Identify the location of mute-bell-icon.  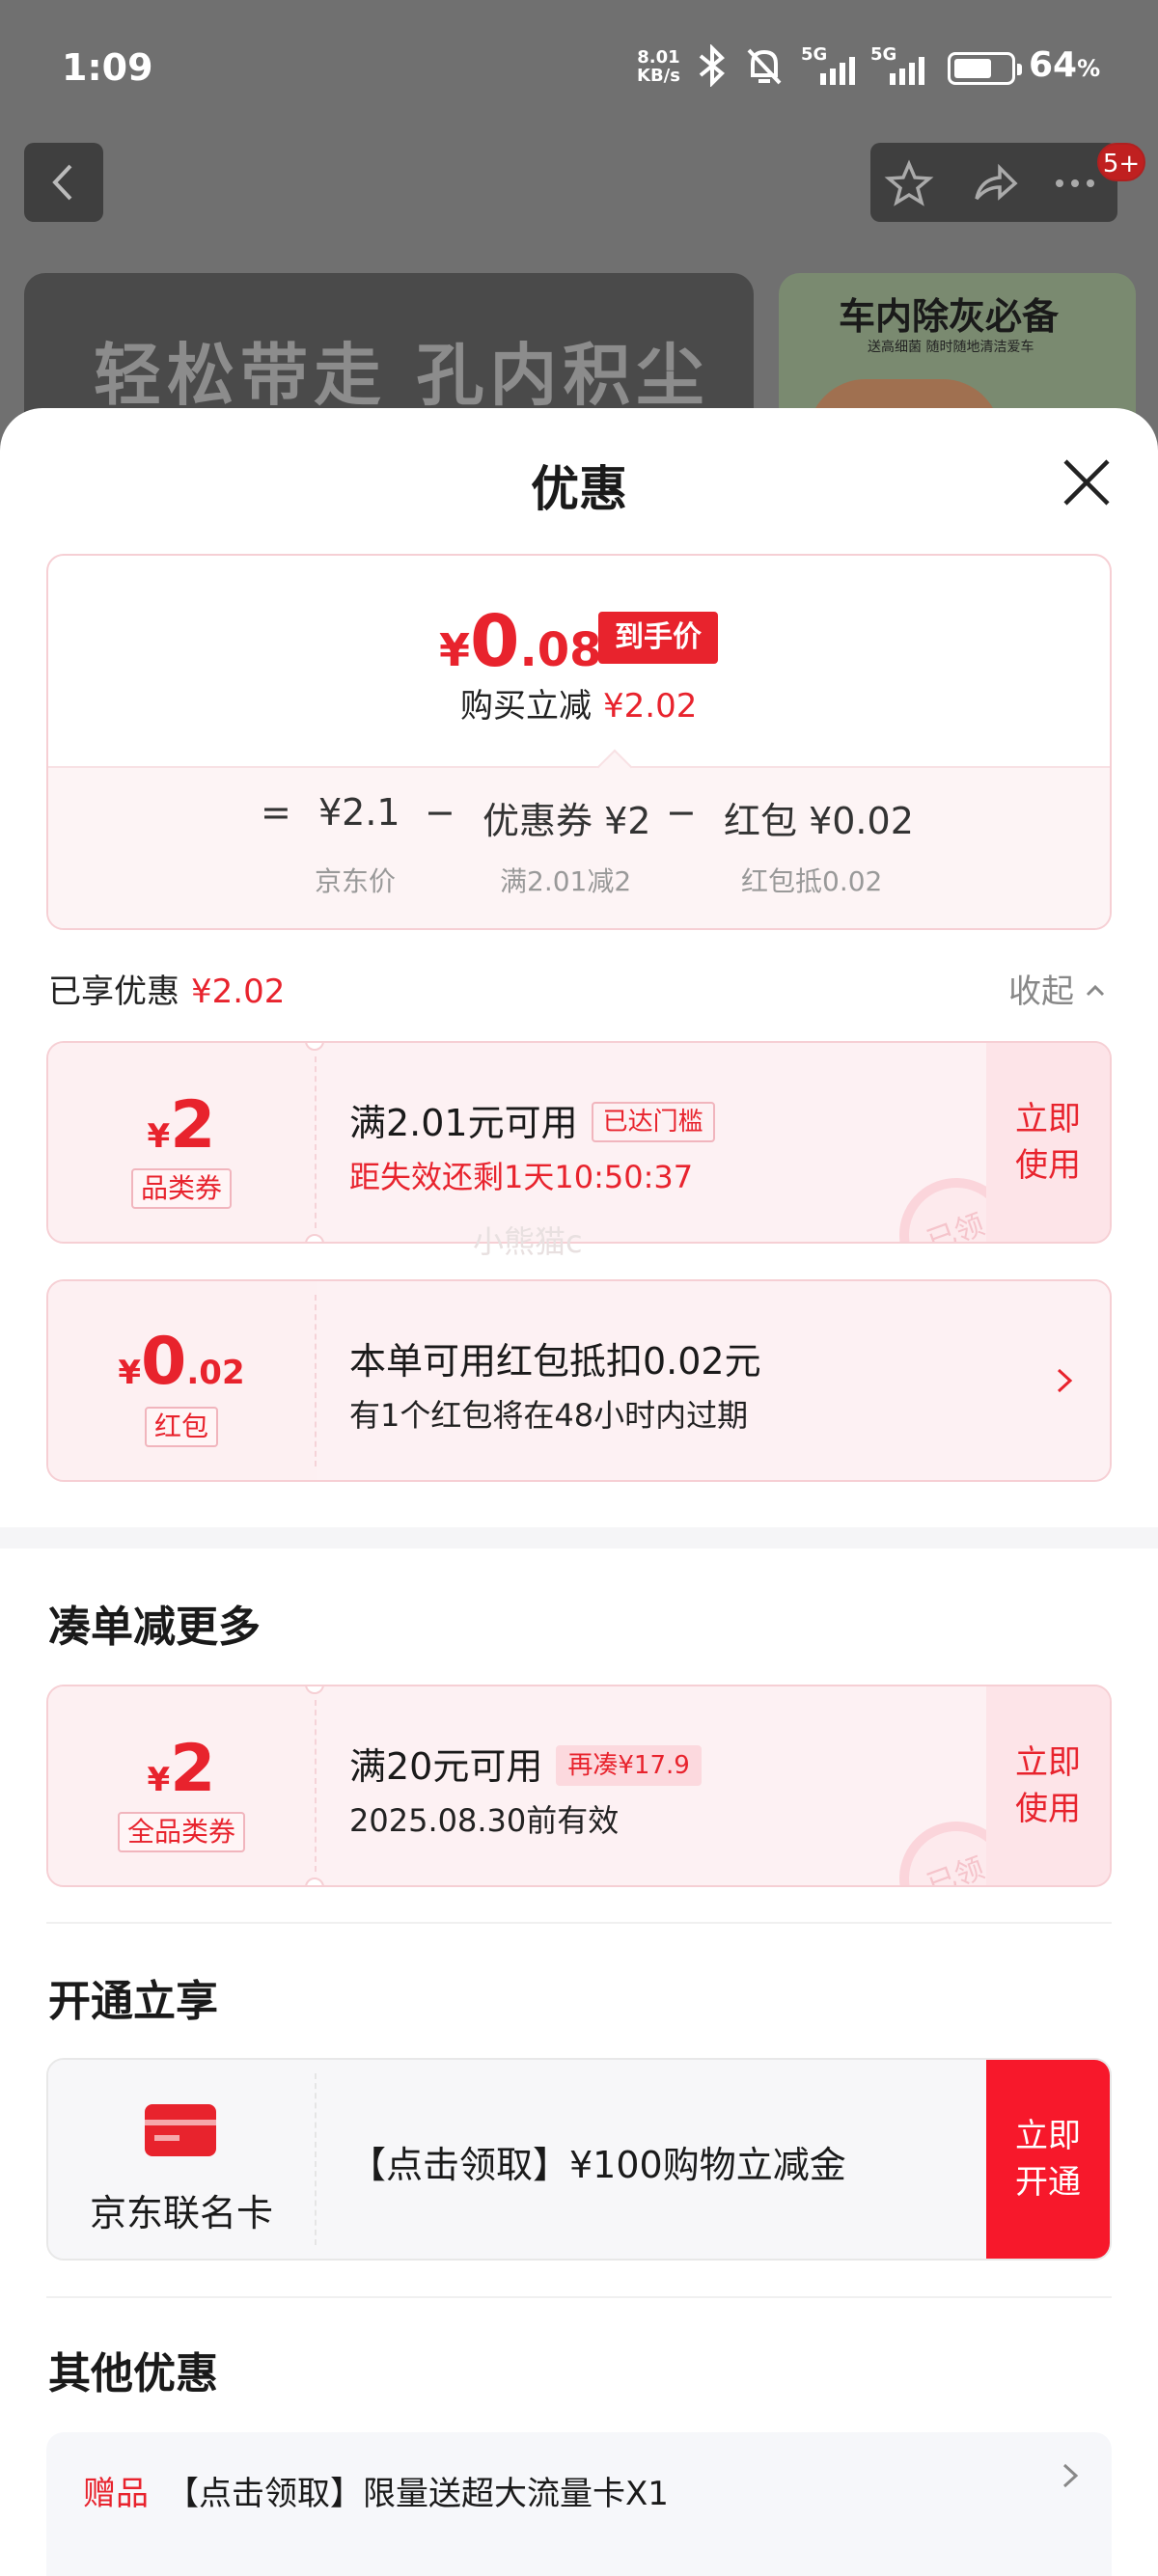
(764, 66).